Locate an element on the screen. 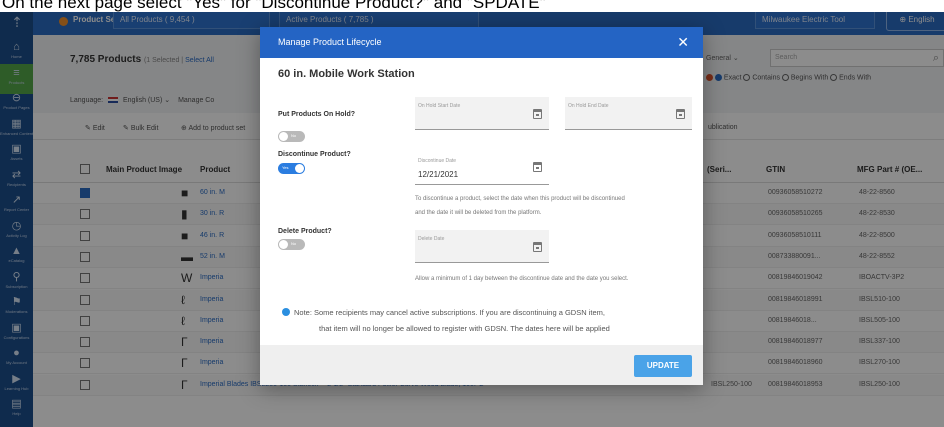 The image size is (944, 427). hold-label: Put Products On Hold? is located at coordinates (316, 114).